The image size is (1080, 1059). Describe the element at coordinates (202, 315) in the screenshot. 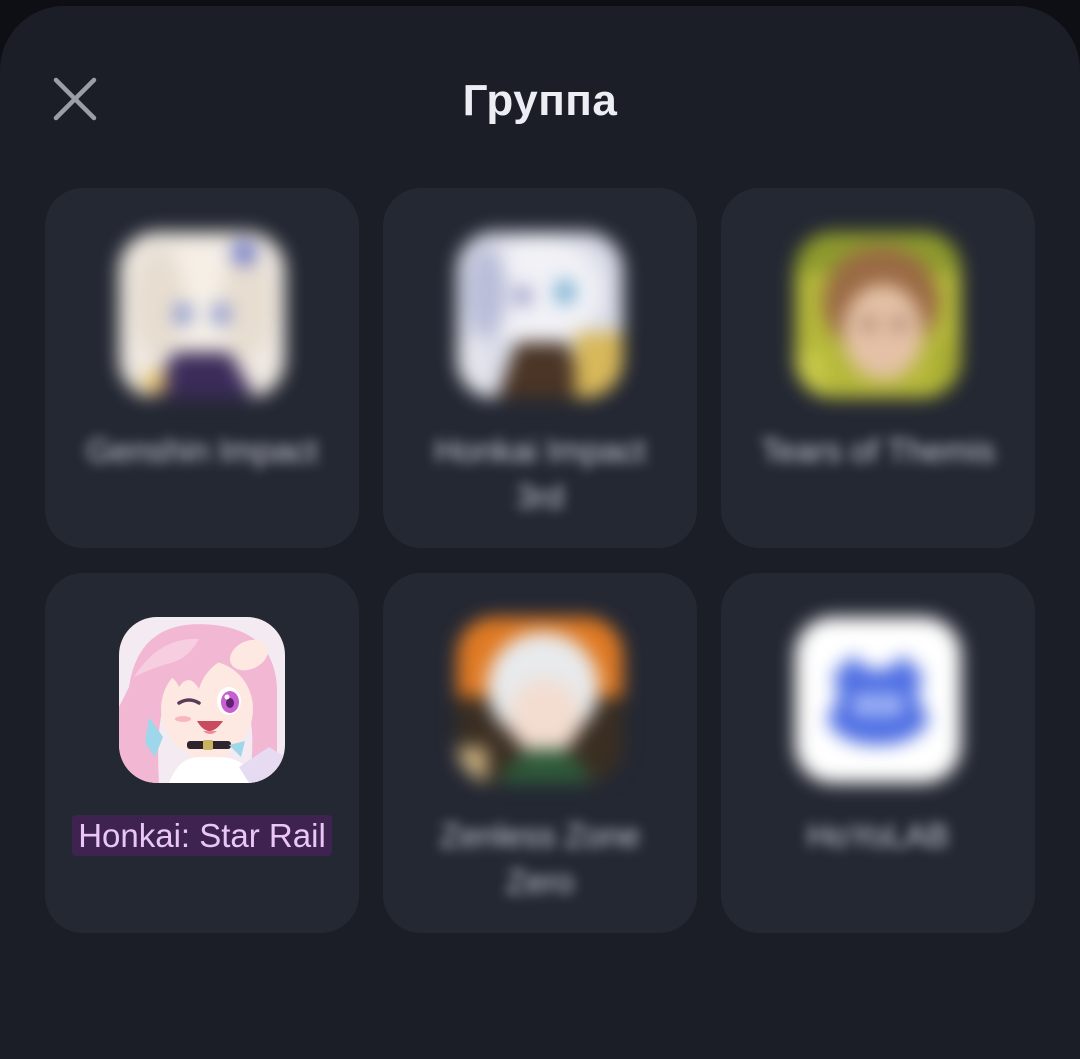

I see `genshin-impact-app-icon` at that location.